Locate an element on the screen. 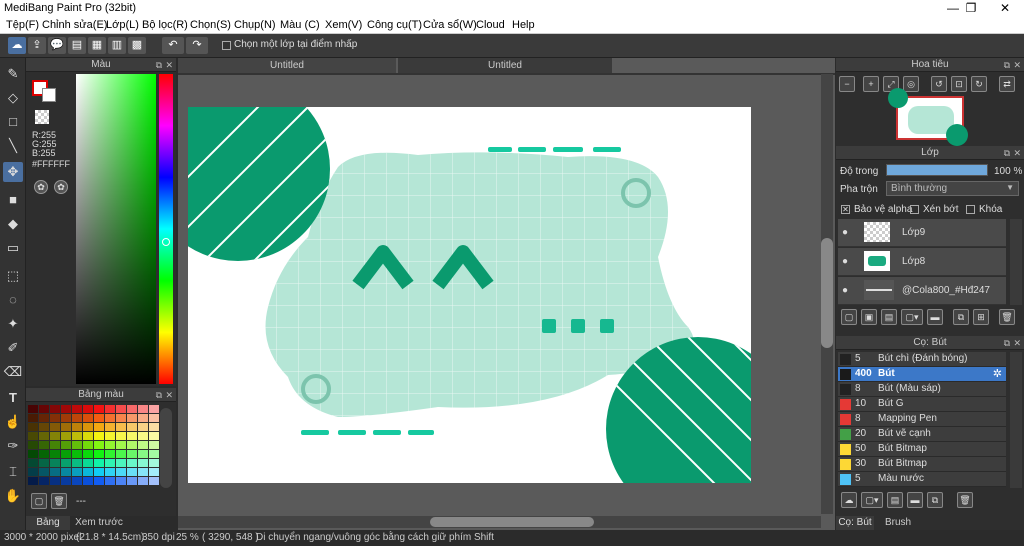 The image size is (1024, 546). palette-swatch-grid is located at coordinates (93, 447).